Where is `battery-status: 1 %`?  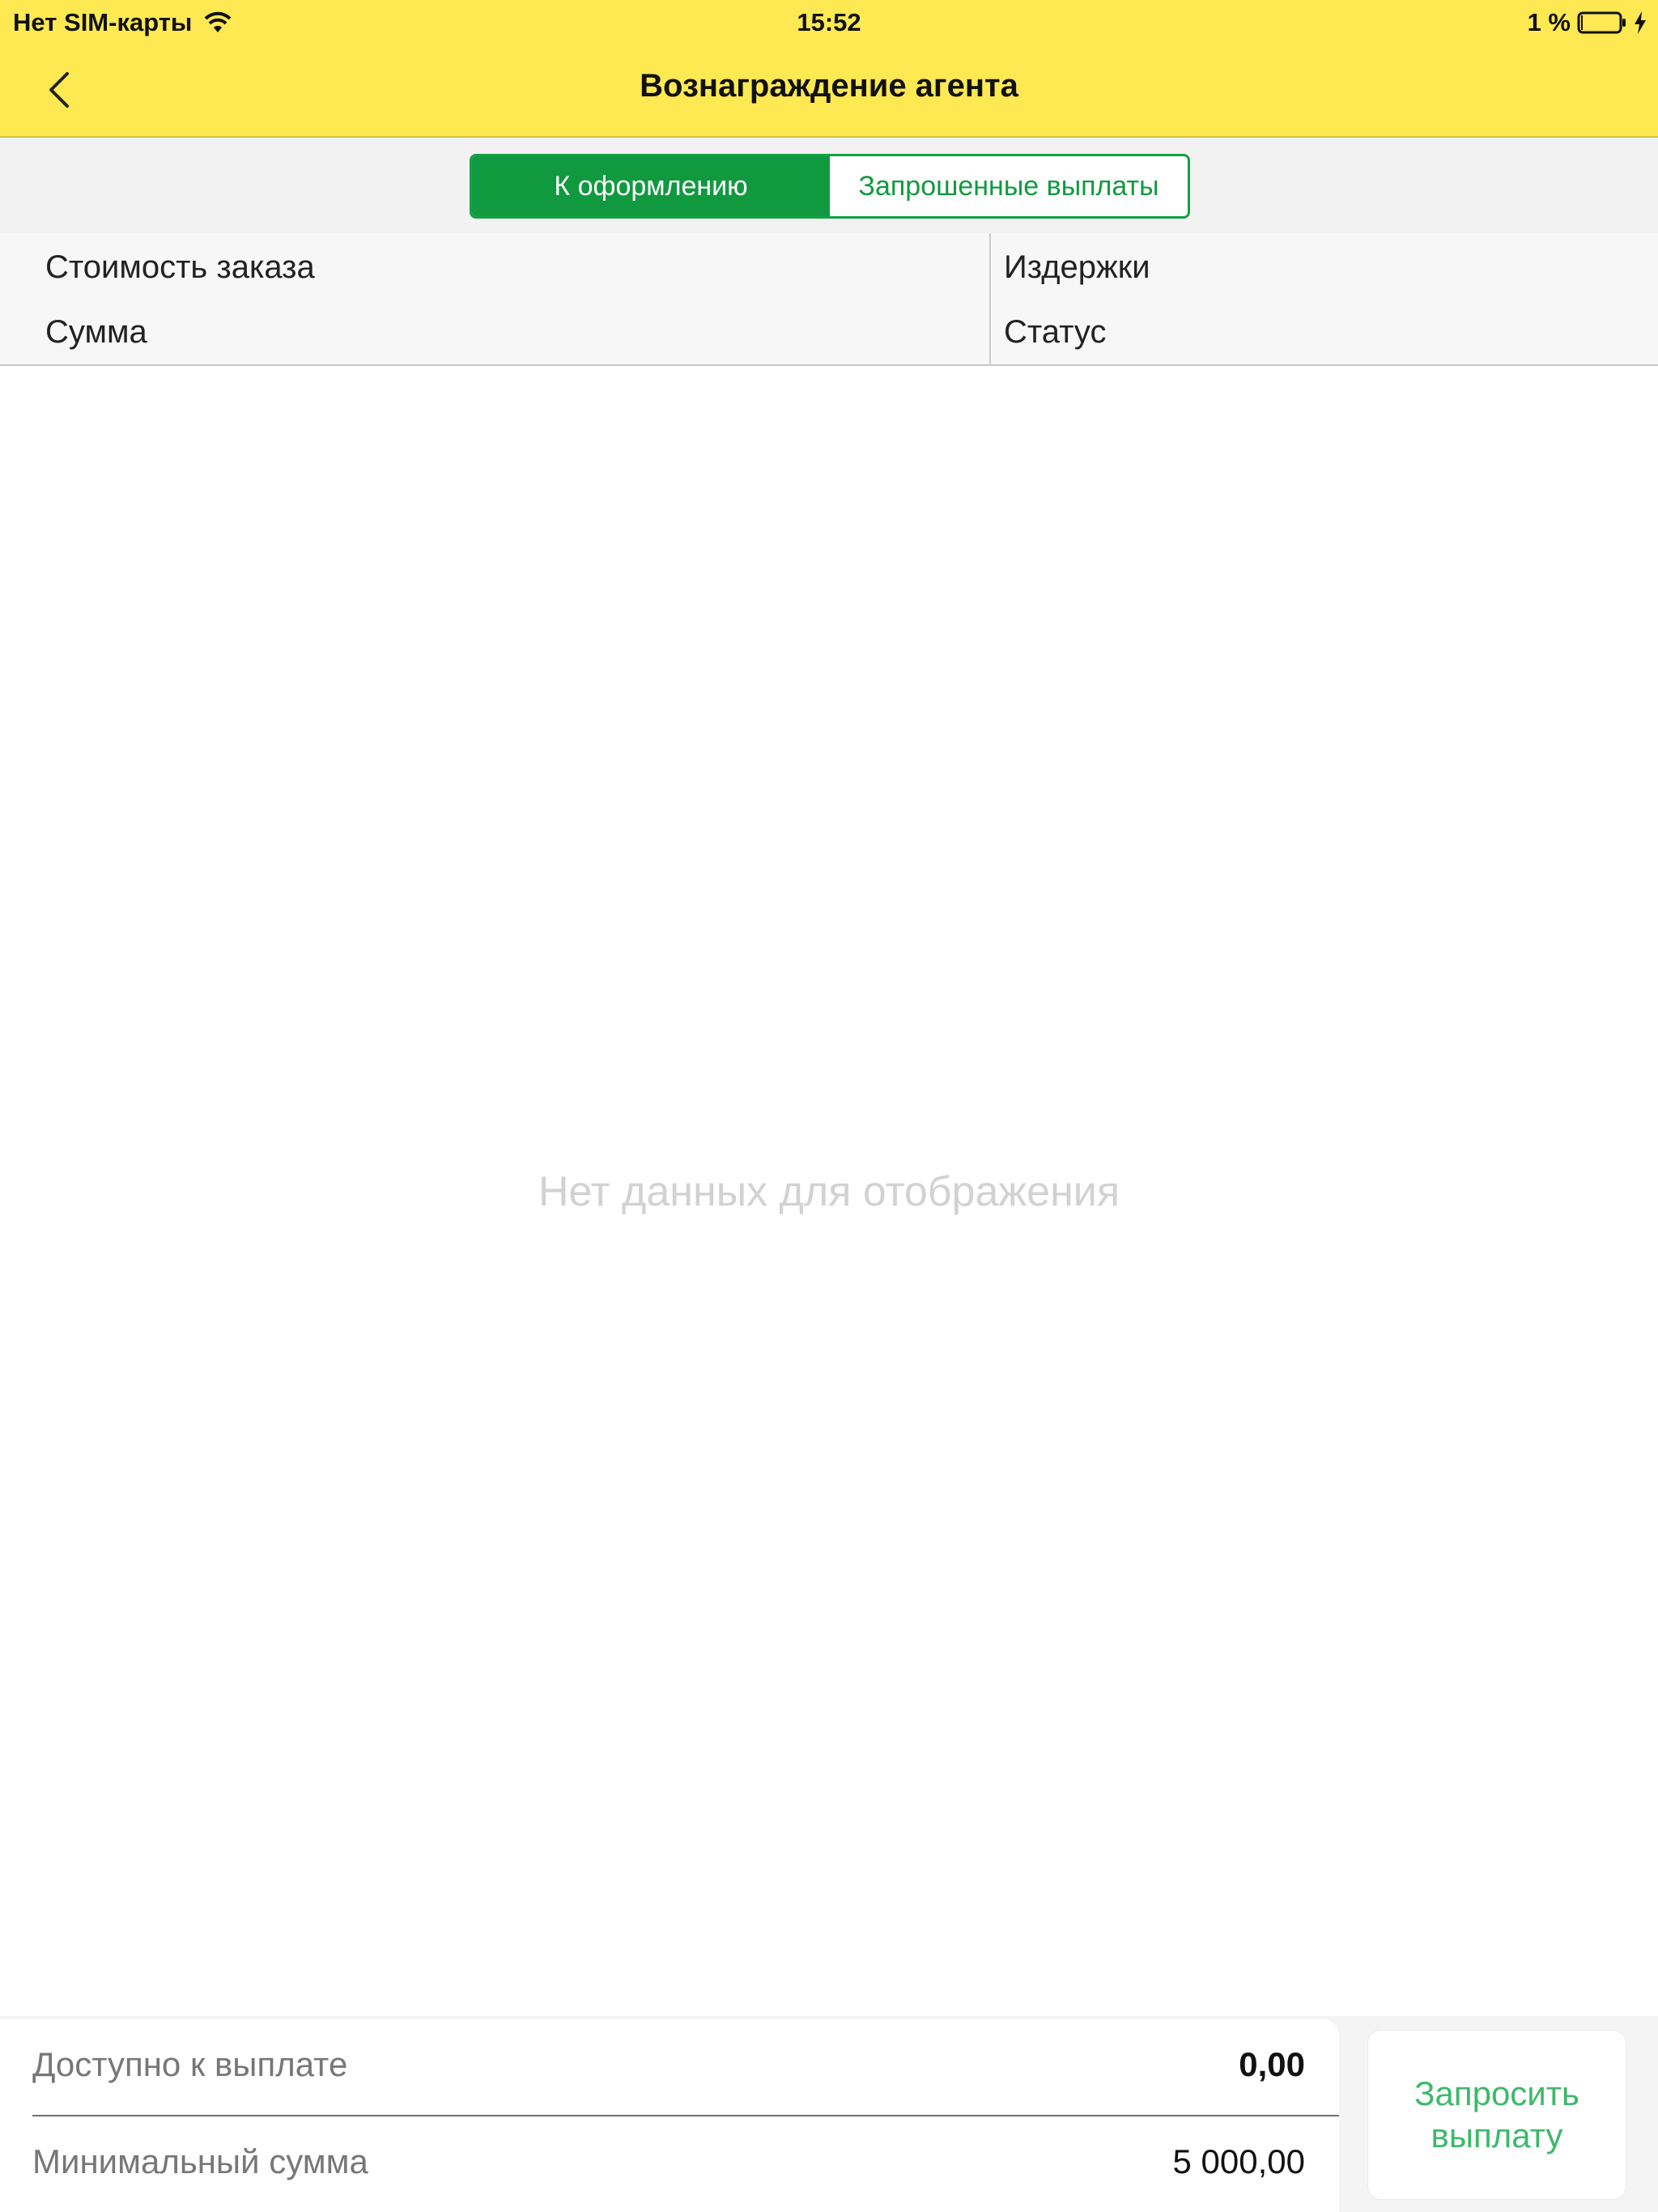
battery-status: 1 % is located at coordinates (1587, 22).